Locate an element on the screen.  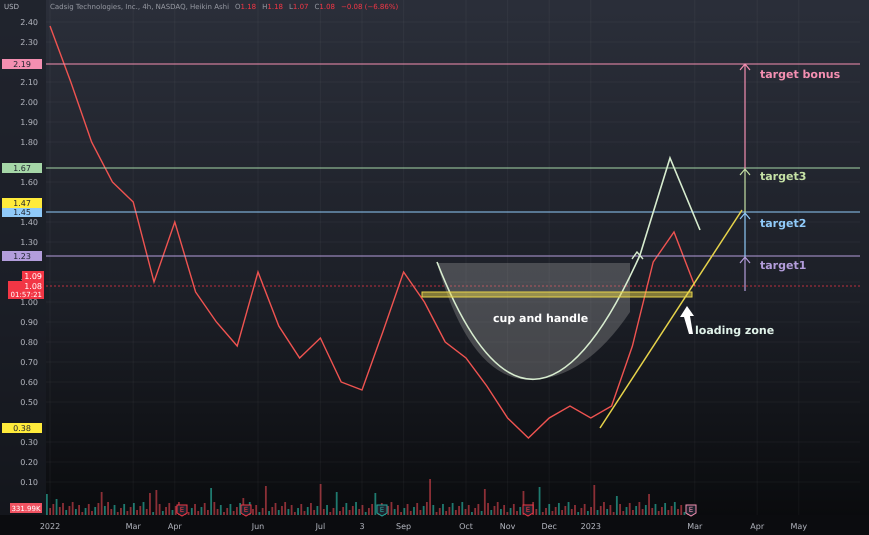
axis-tick-label: 1.80 is located at coordinates (29, 142).